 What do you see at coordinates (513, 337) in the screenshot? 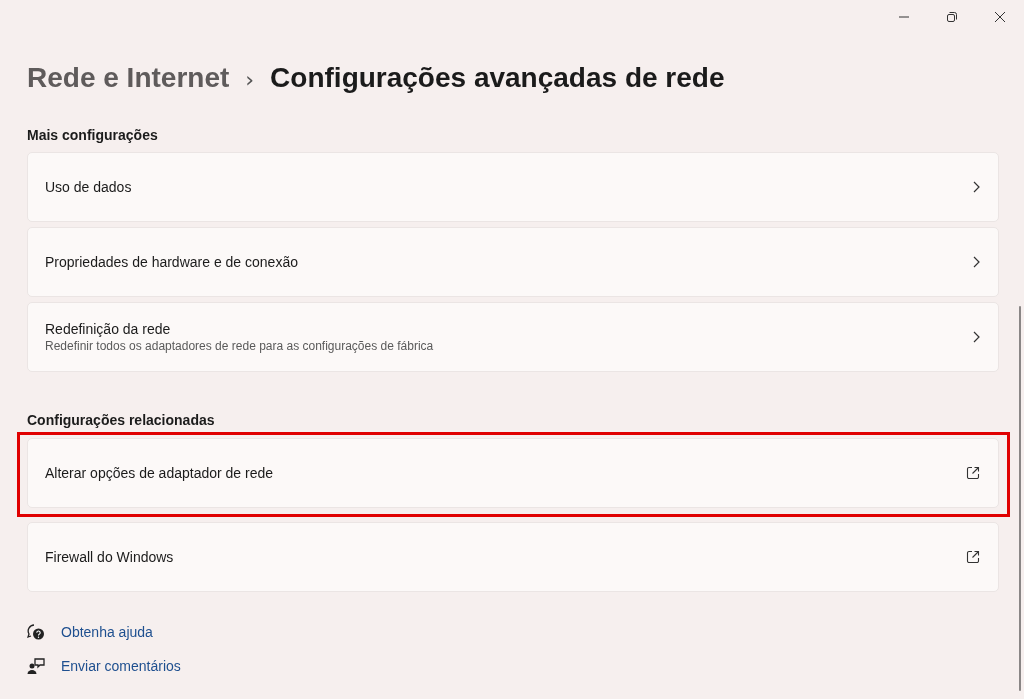
I see `settings-row: Redefinição da rede Redefinir todos os adaptadores de rede para as configurações de fábrica` at bounding box center [513, 337].